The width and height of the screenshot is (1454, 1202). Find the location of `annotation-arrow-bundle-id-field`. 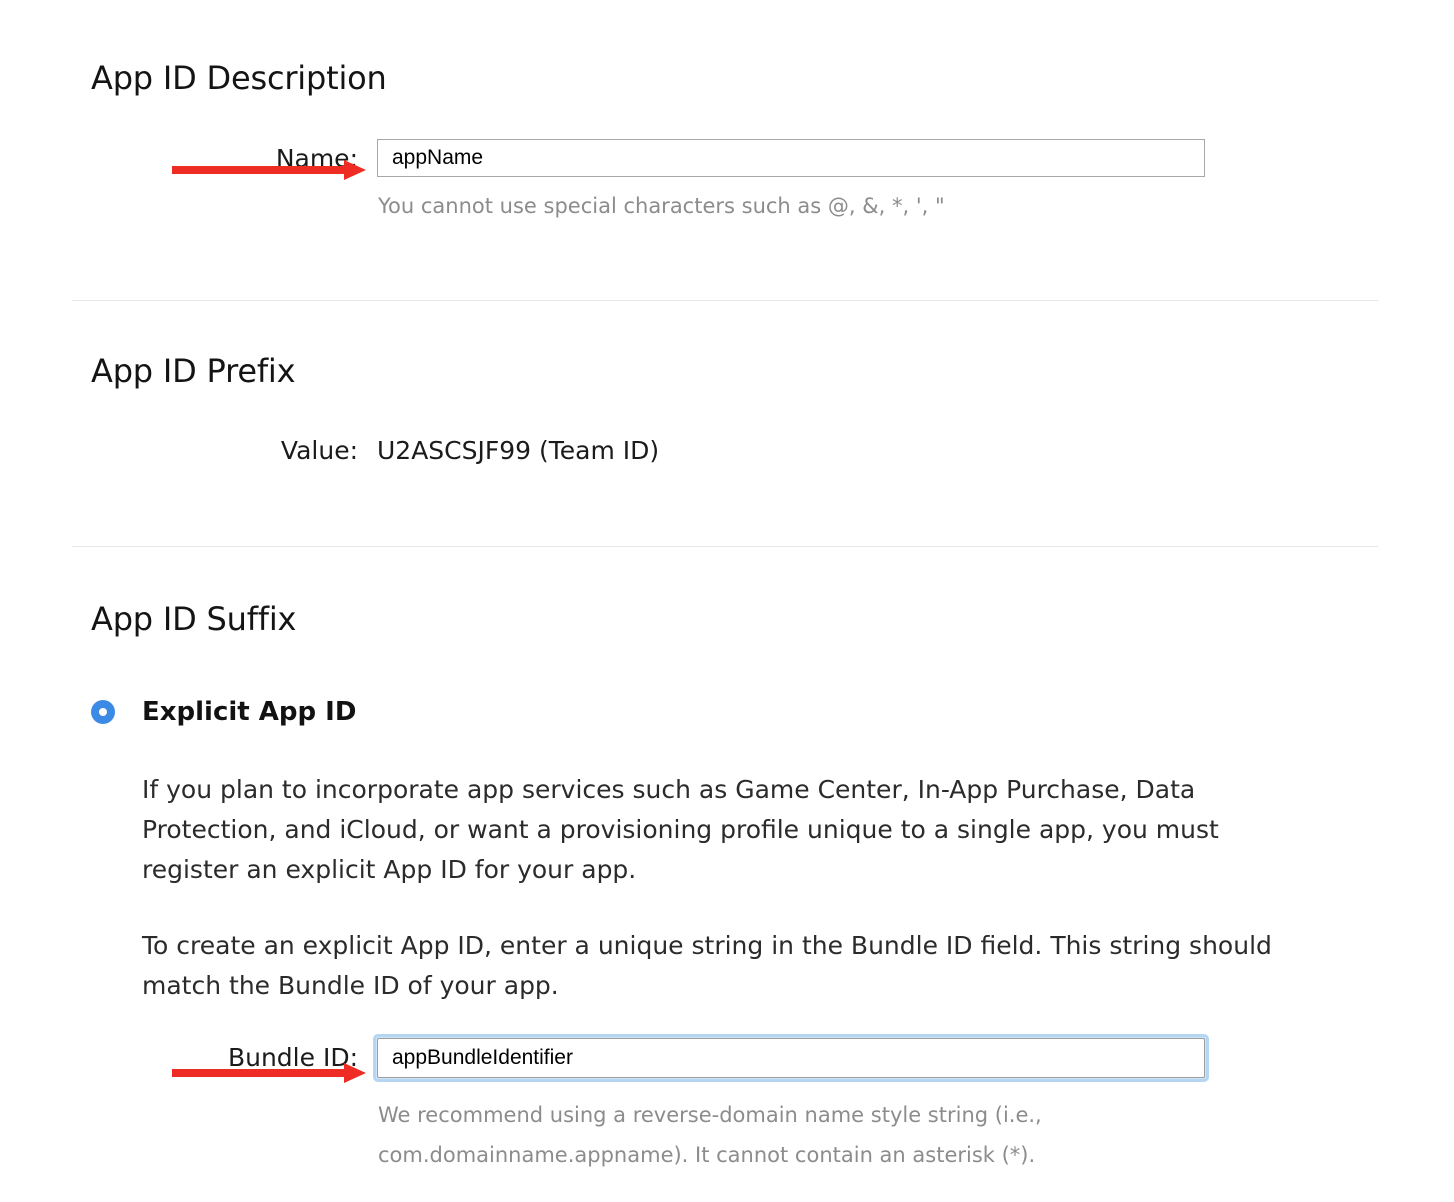

annotation-arrow-bundle-id-field is located at coordinates (270, 1073).